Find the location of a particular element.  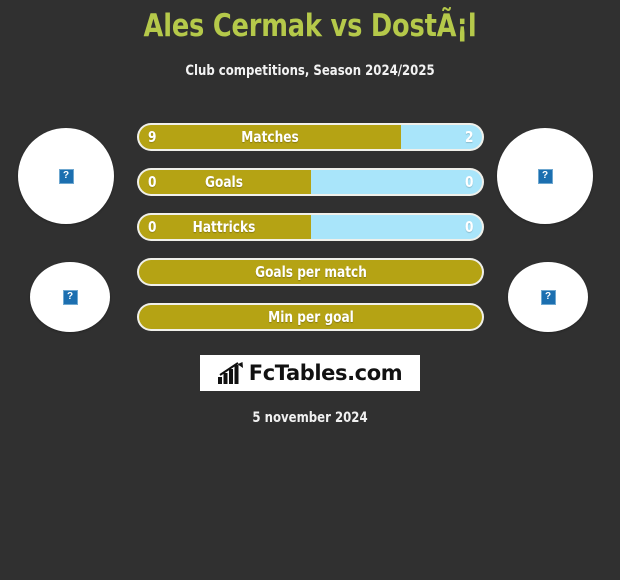

stat-bar-row: 0 0 Hattricks is located at coordinates (310, 227).